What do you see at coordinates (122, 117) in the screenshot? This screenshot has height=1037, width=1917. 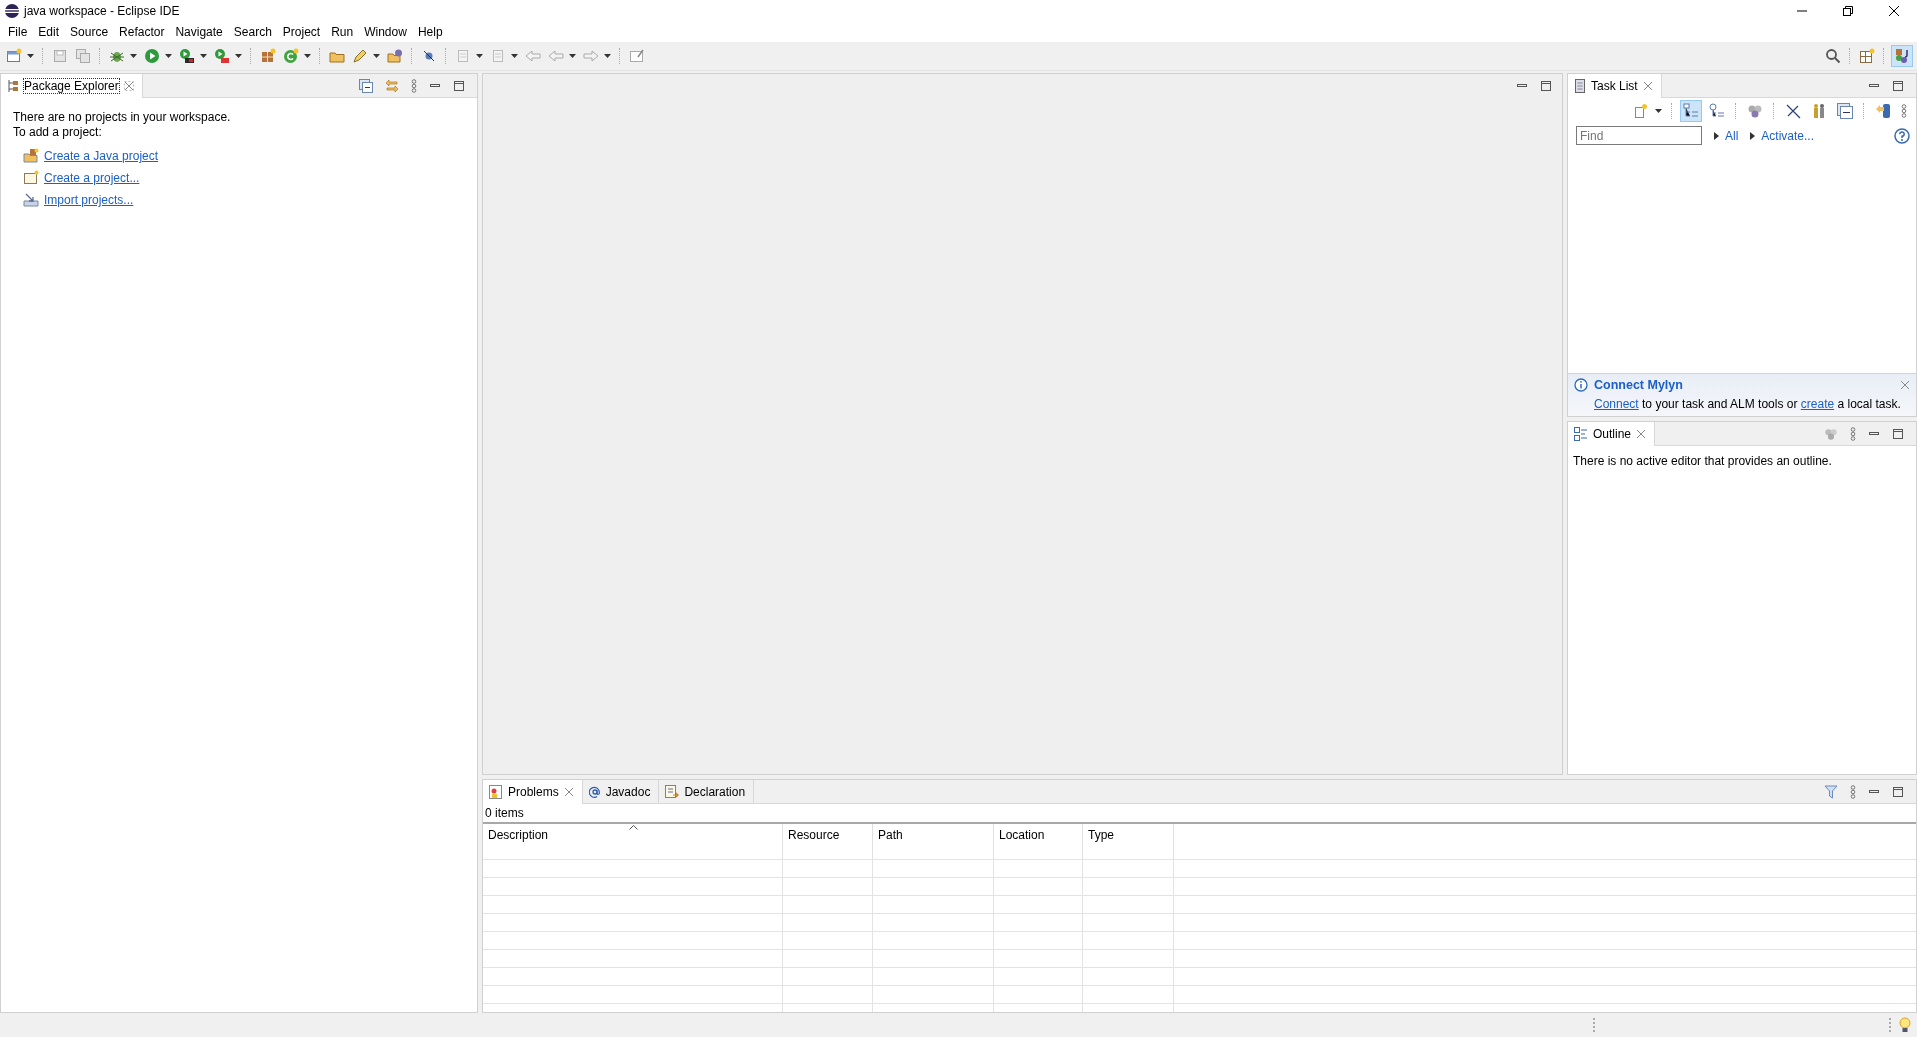 I see `empty-message: There are no projects in your workspace.` at bounding box center [122, 117].